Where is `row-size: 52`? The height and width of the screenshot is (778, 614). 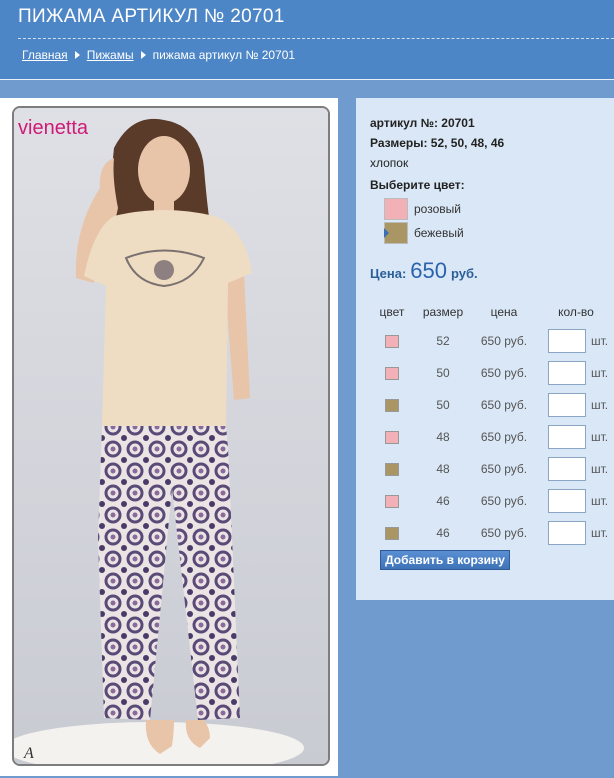
row-size: 52 is located at coordinates (443, 341).